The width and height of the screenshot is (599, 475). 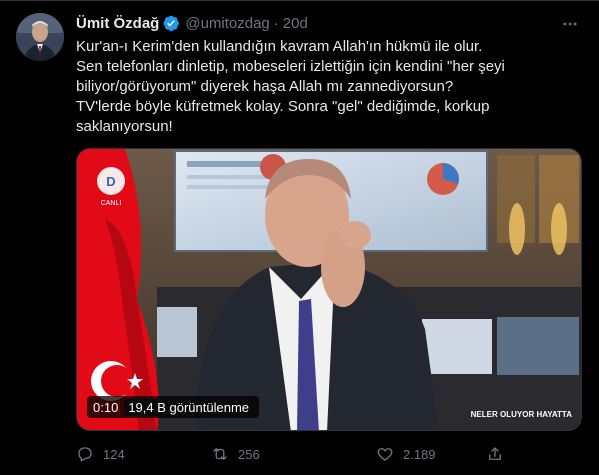 I want to click on reply-button: 124, so click(x=143, y=454).